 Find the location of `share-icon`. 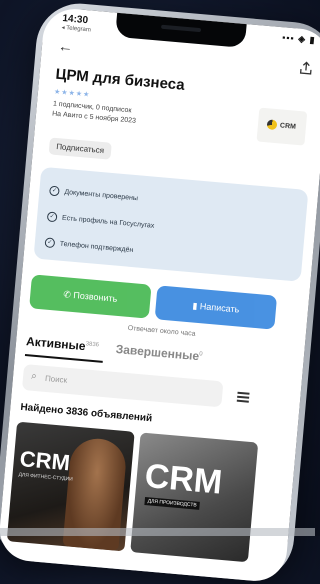

share-icon is located at coordinates (305, 68).